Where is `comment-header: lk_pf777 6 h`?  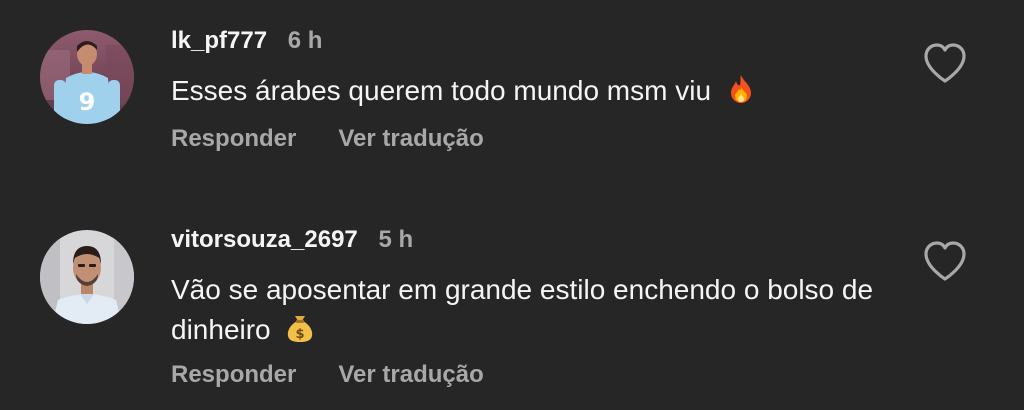
comment-header: lk_pf777 6 h is located at coordinates (246, 41).